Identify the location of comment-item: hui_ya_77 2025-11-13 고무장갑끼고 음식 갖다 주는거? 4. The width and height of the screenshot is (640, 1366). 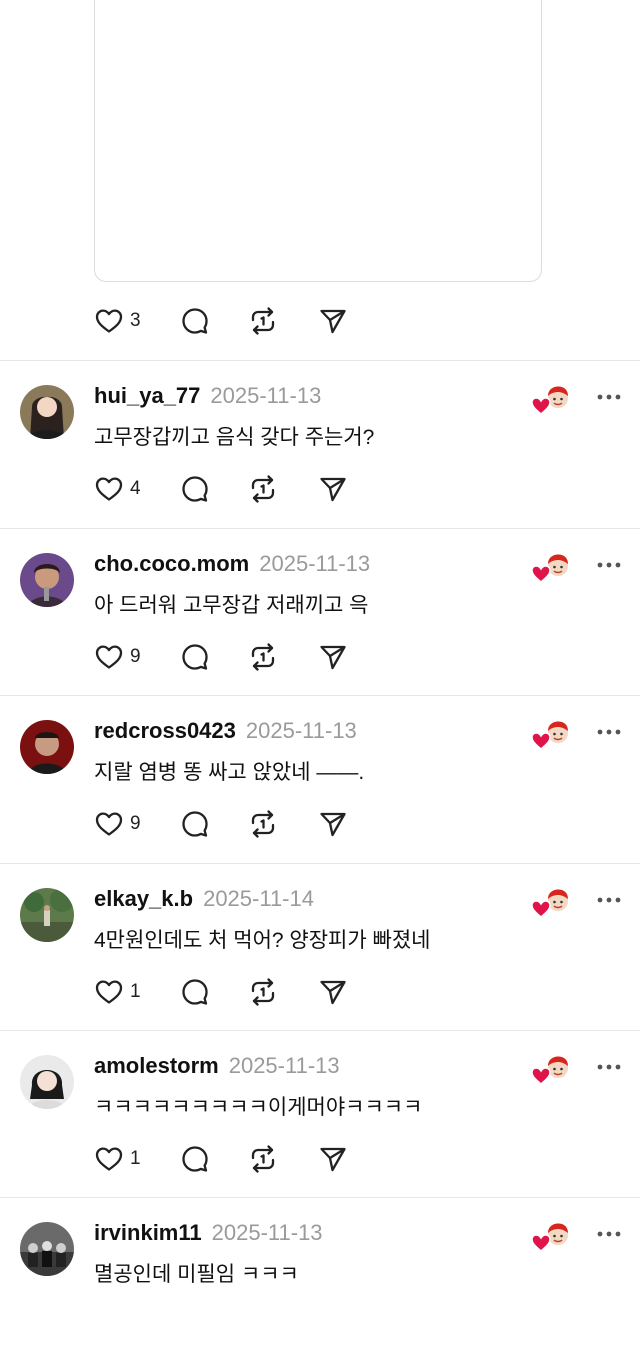
(320, 445).